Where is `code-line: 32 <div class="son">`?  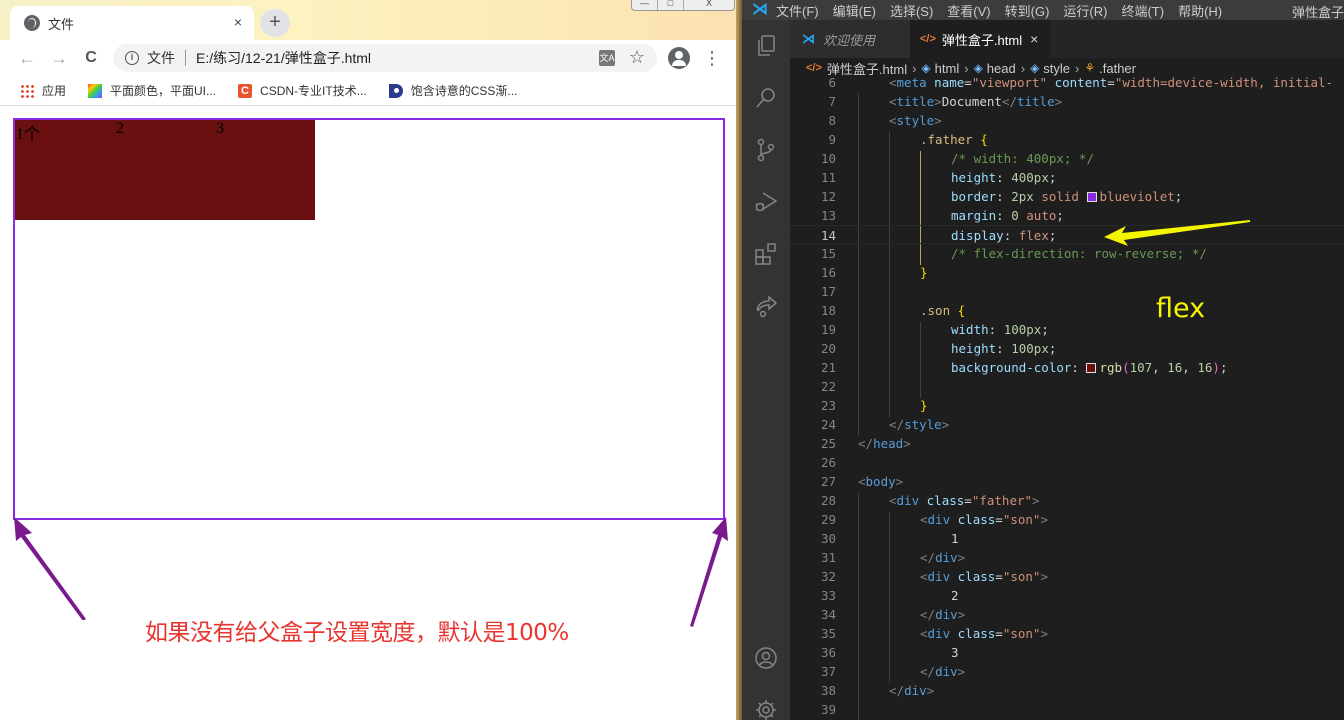
code-line: 32 <div class="son"> is located at coordinates (1067, 576).